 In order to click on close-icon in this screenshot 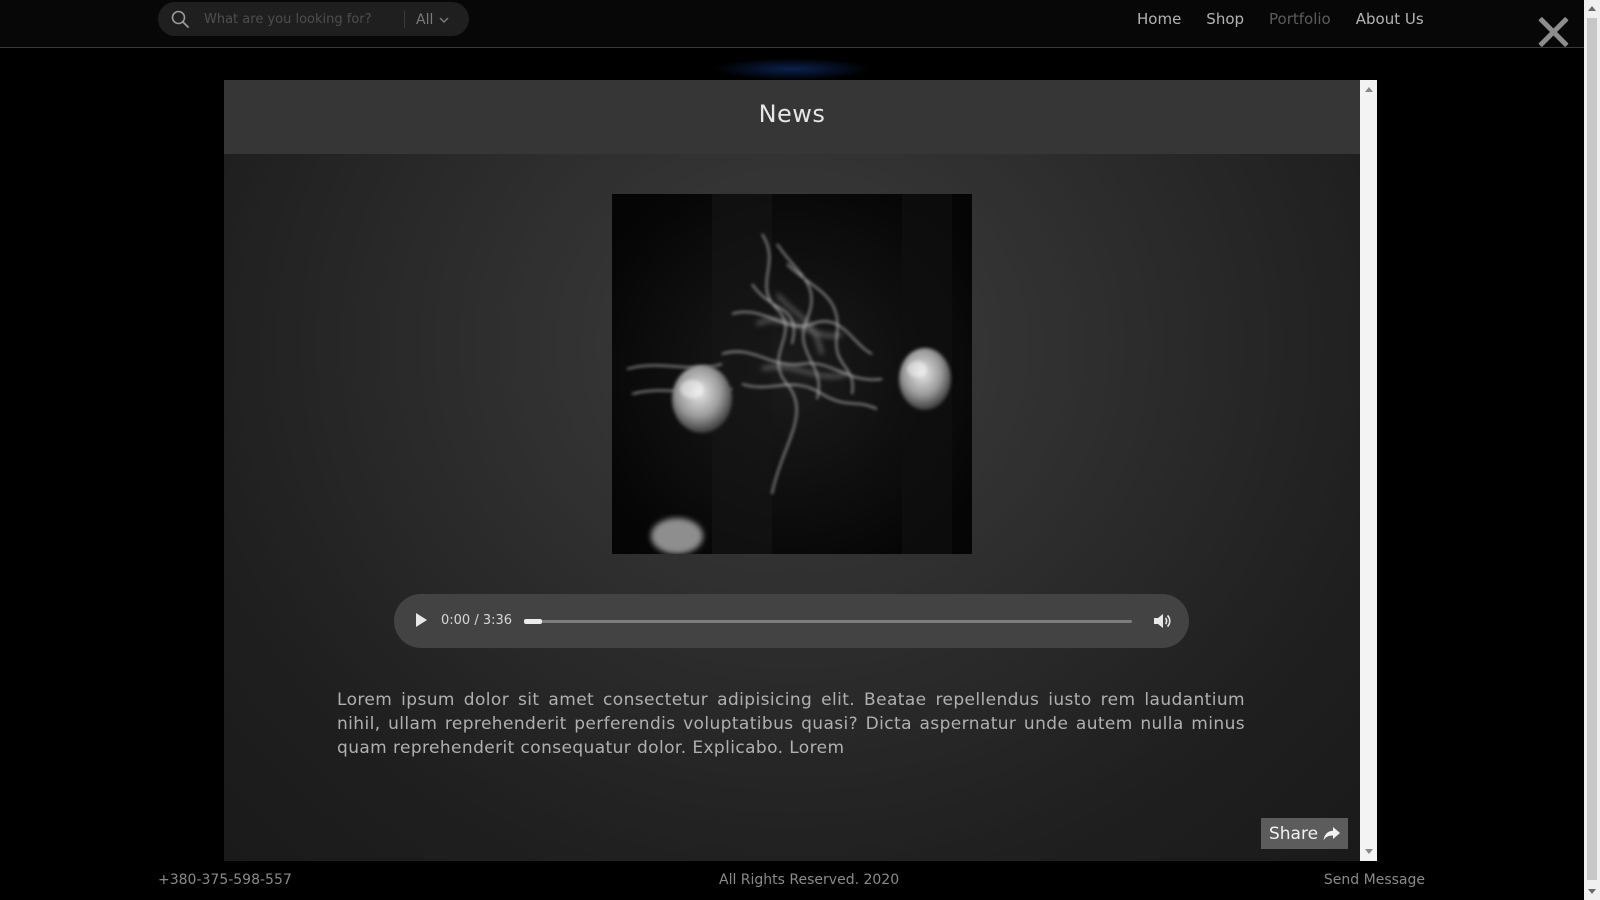, I will do `click(1553, 32)`.